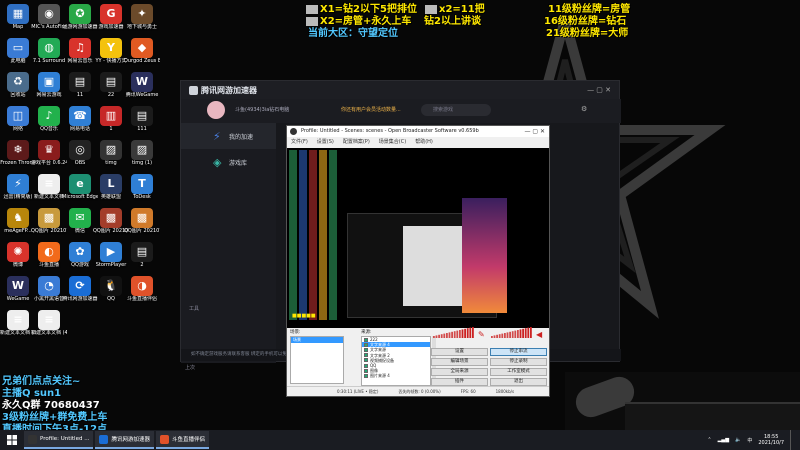  I want to click on launcher-header: 斗鱼(4934)3ia钻石电脑 你还有用户会员活动数量... 搜索游戏 ⚙, so click(401, 111).